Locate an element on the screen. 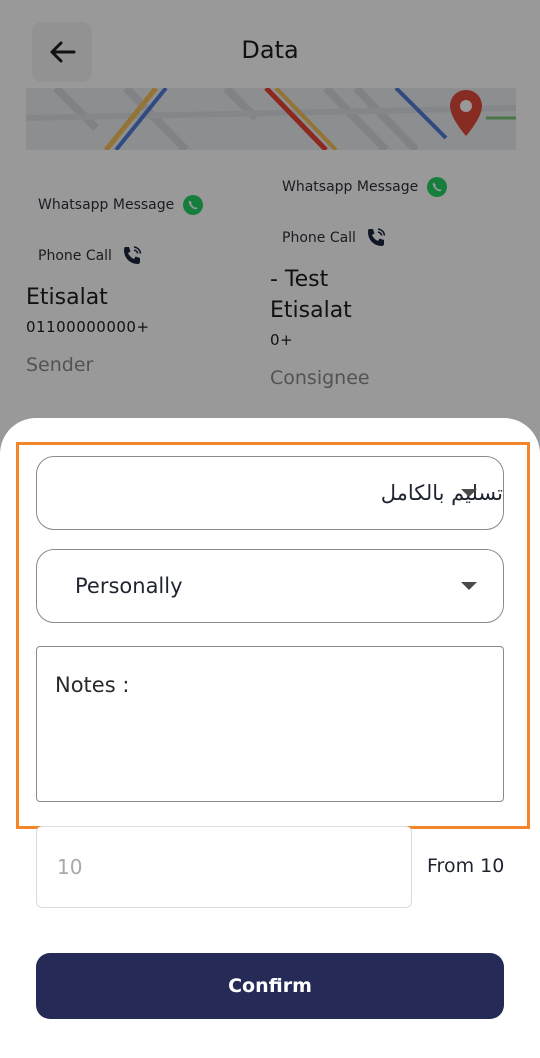  confirm-button: Confirm is located at coordinates (270, 986).